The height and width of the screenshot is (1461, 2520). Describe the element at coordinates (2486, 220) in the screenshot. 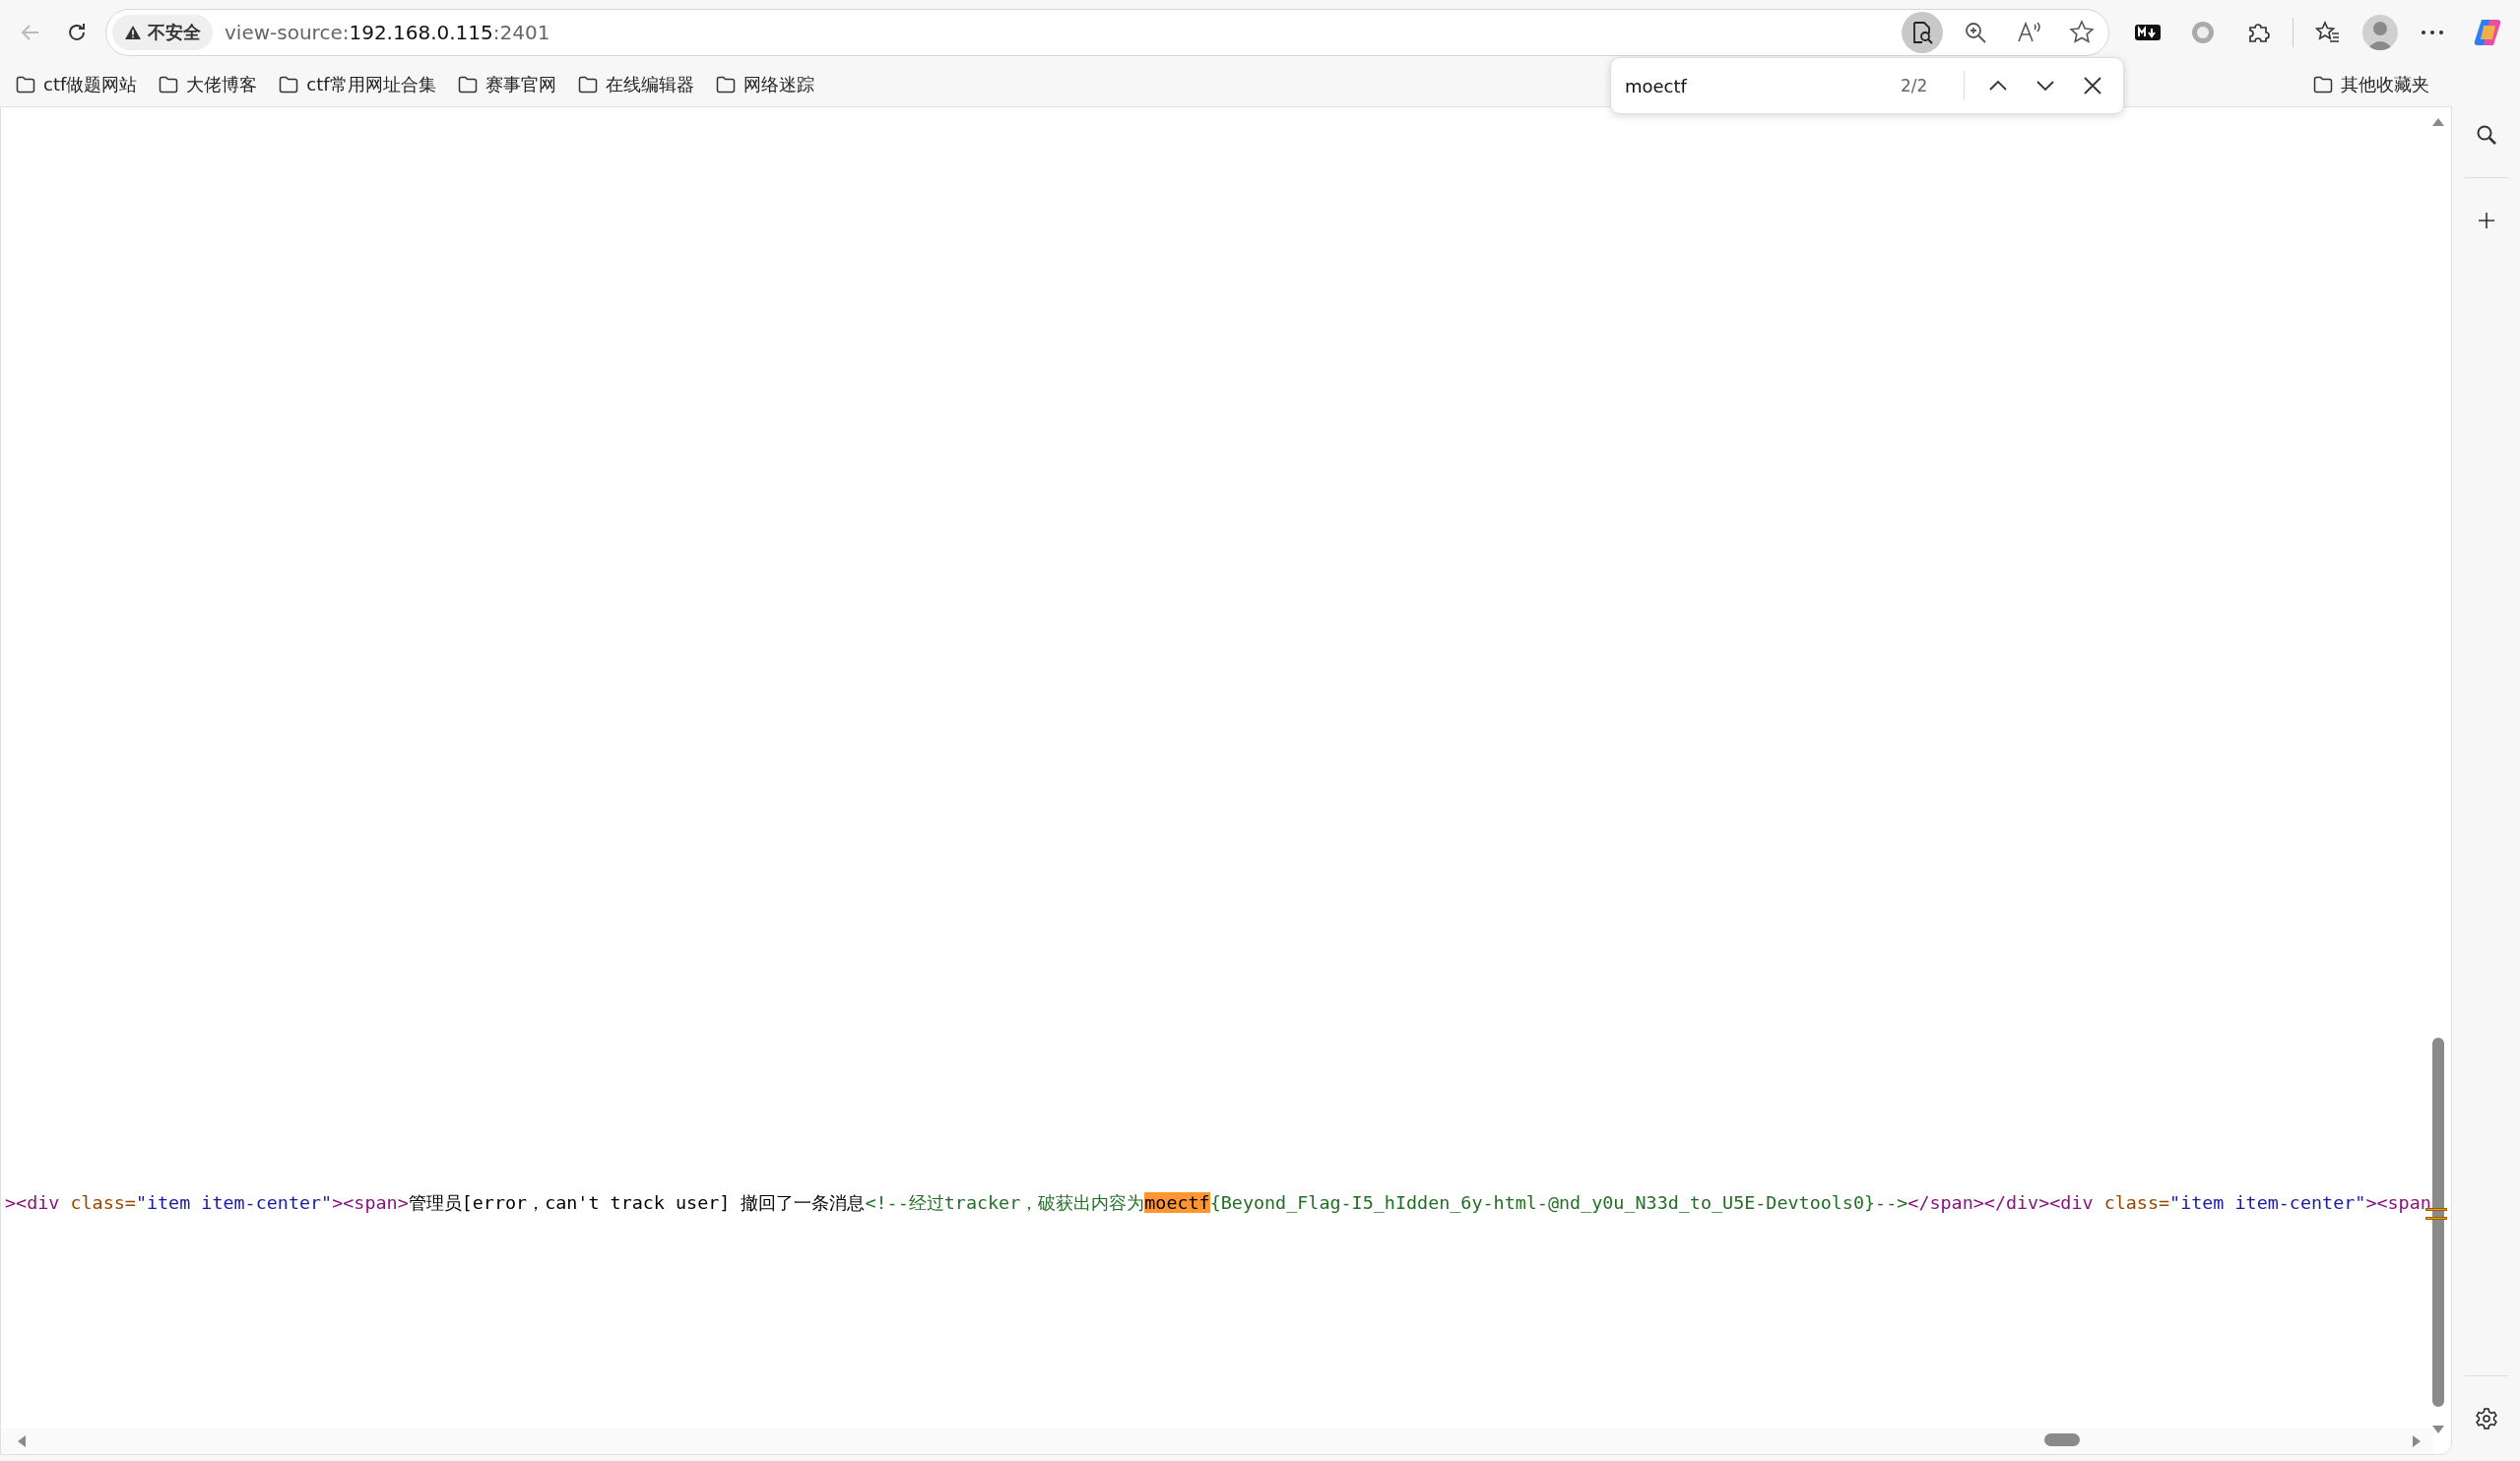

I see `plus-icon` at that location.